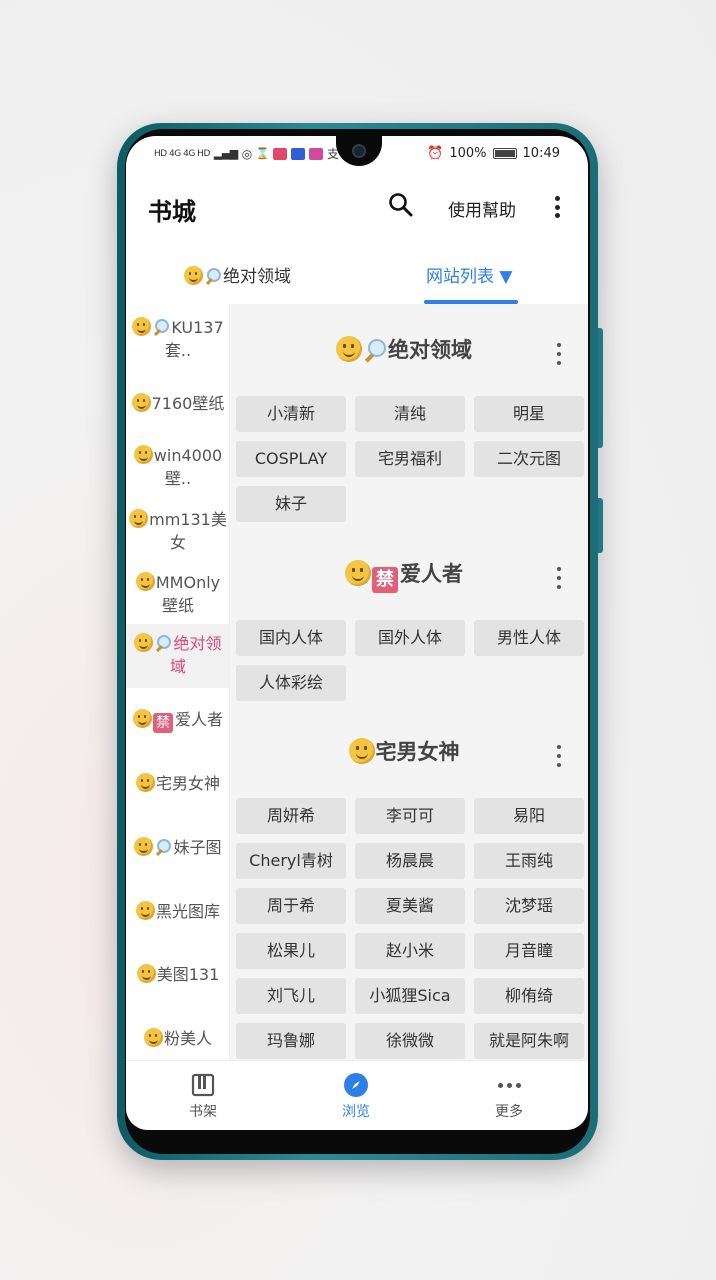  What do you see at coordinates (291, 683) in the screenshot?
I see `category-chip: 人体彩绘` at bounding box center [291, 683].